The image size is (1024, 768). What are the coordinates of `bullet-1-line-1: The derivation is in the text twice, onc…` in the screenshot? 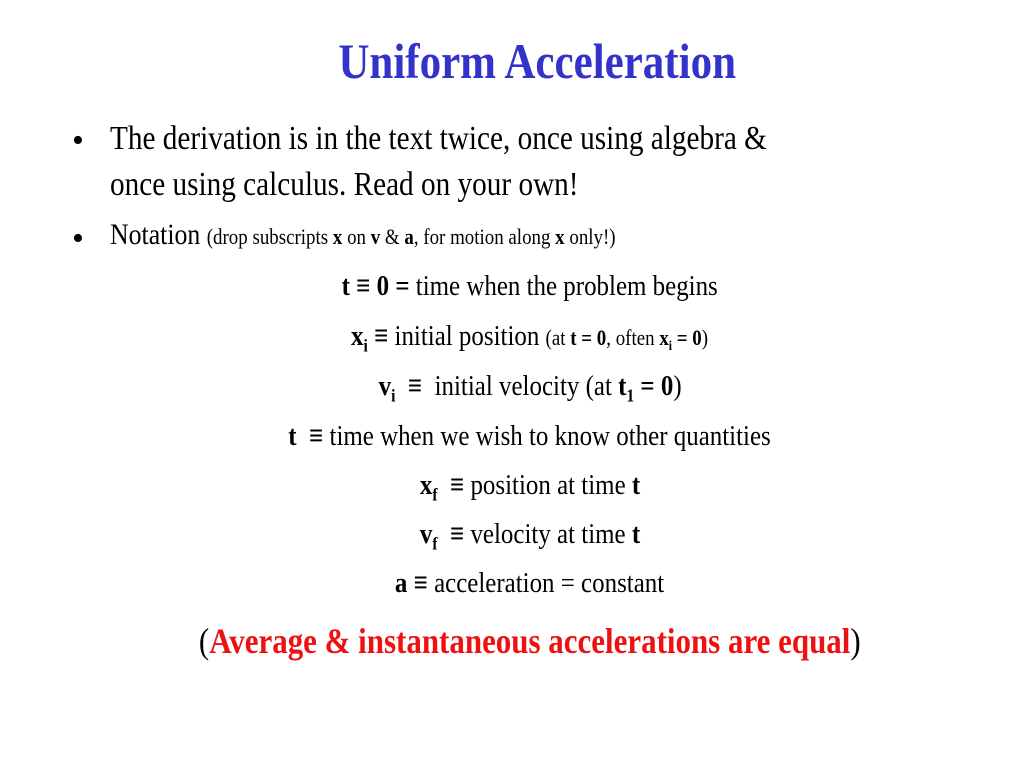 It's located at (438, 138).